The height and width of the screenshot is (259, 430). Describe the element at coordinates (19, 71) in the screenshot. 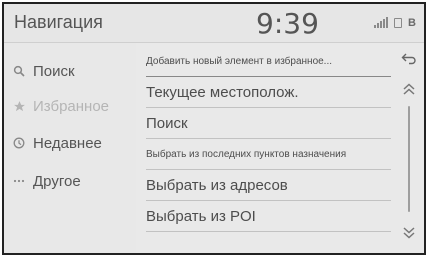

I see `search-icon` at that location.